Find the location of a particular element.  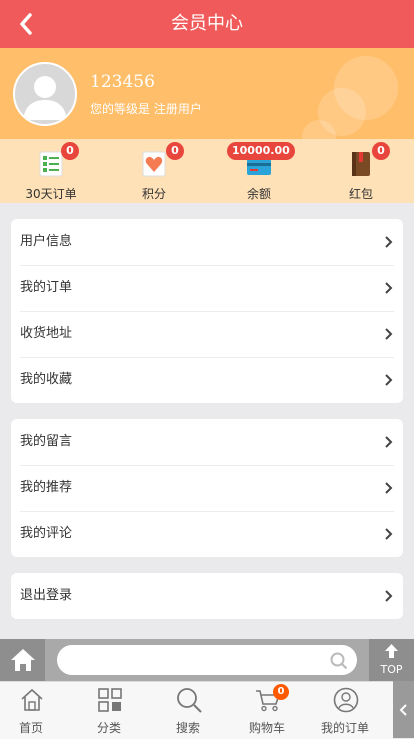

menu-item-label: 我的订单 is located at coordinates (46, 287).